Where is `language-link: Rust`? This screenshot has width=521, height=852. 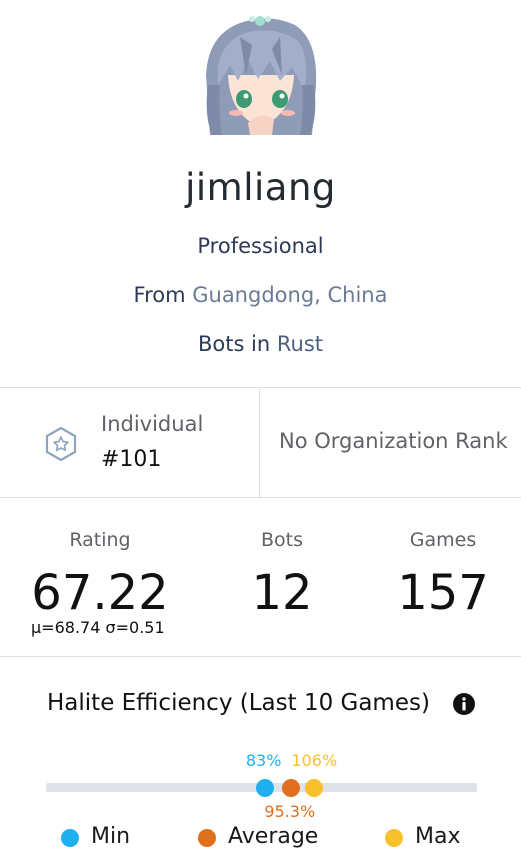 language-link: Rust is located at coordinates (300, 344).